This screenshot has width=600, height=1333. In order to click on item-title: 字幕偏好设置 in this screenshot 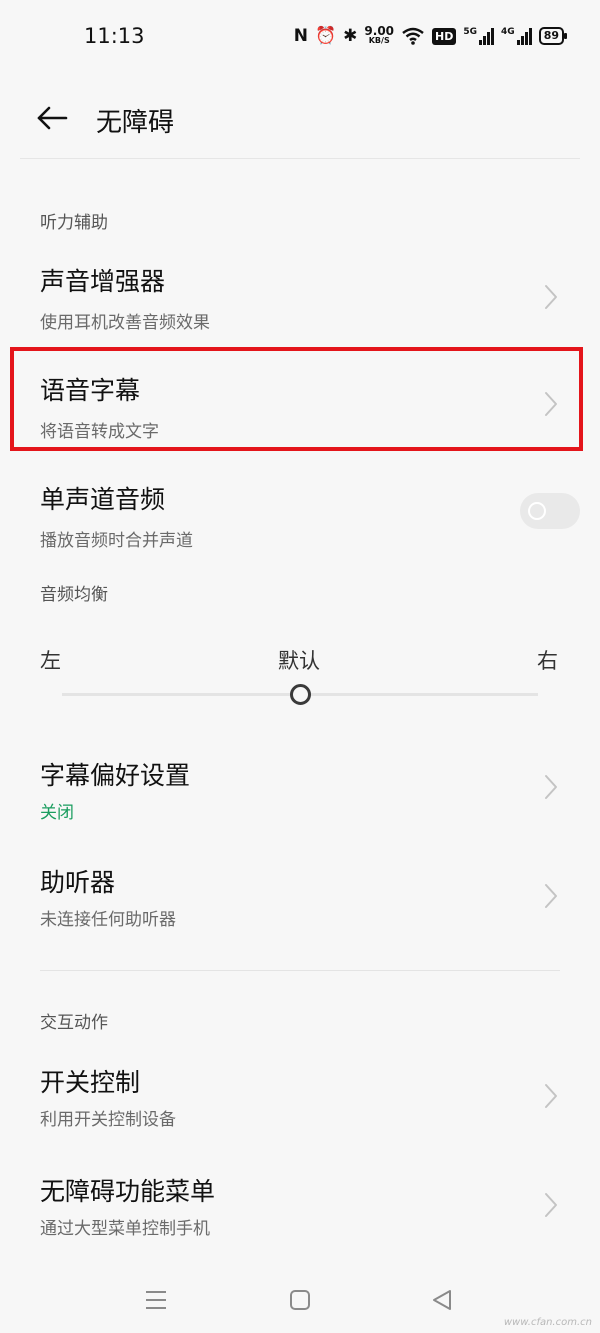, I will do `click(115, 775)`.